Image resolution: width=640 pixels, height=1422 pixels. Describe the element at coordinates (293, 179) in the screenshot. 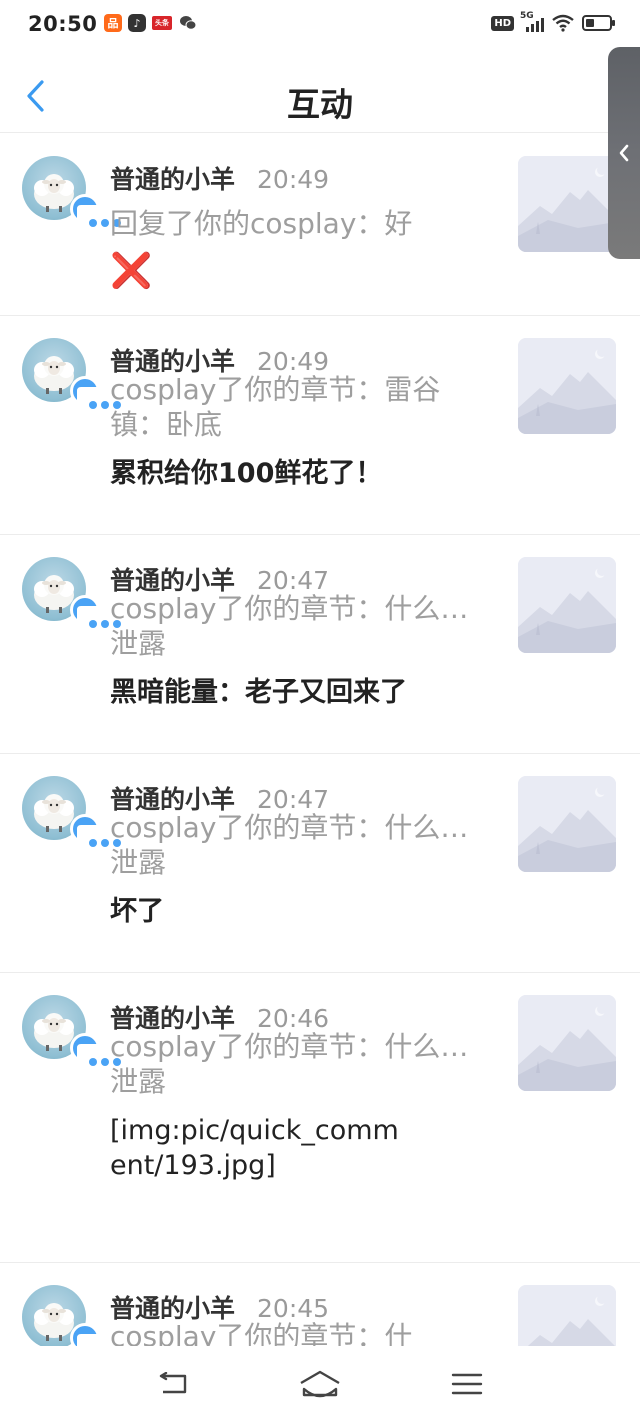

I see `timestamp: 20:49` at that location.